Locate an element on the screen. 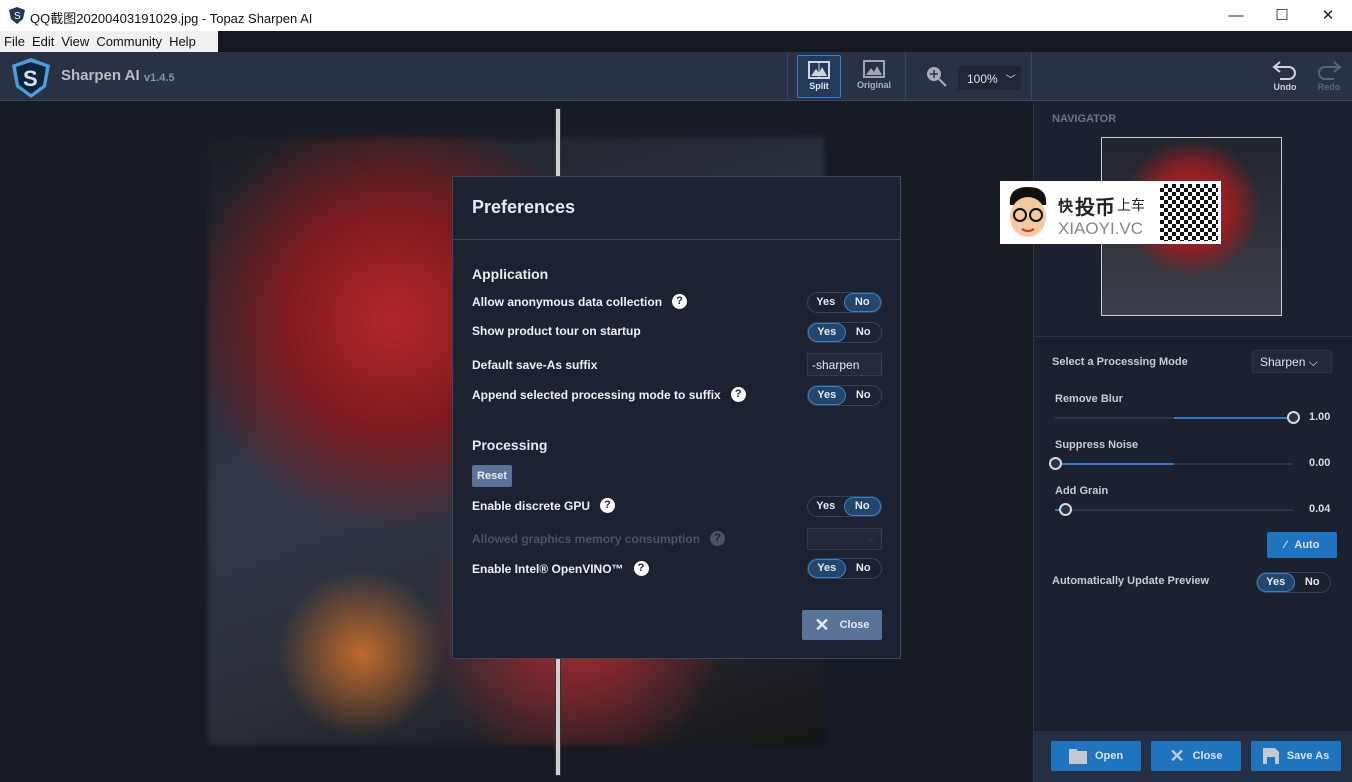  zoom-in-icon is located at coordinates (937, 77).